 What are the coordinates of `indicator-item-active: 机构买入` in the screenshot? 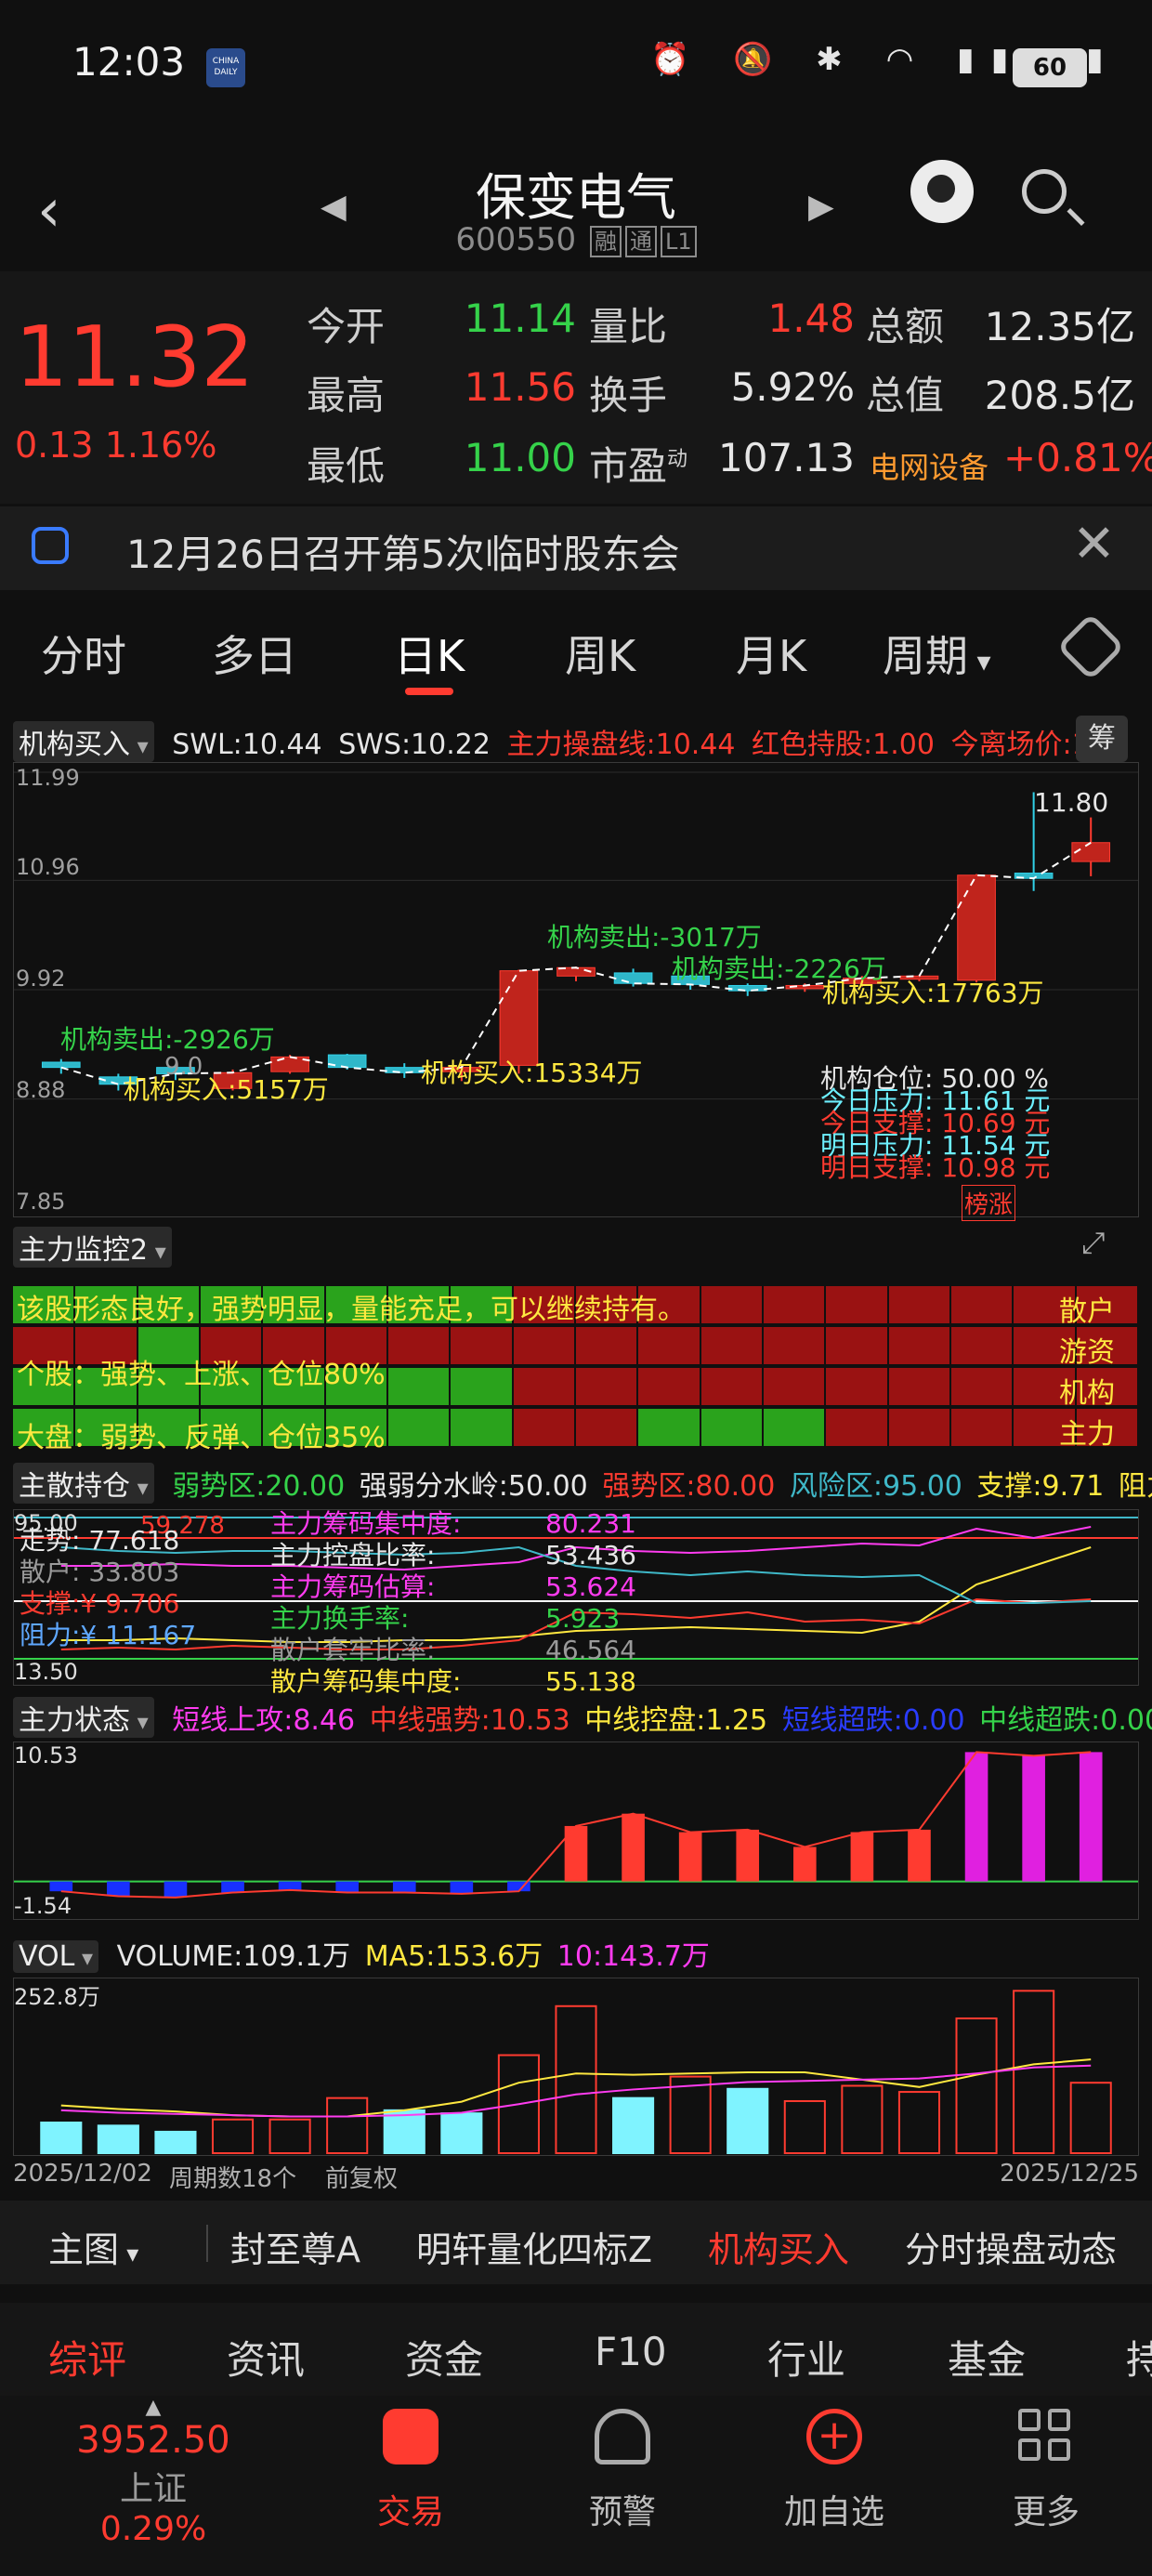 It's located at (778, 2246).